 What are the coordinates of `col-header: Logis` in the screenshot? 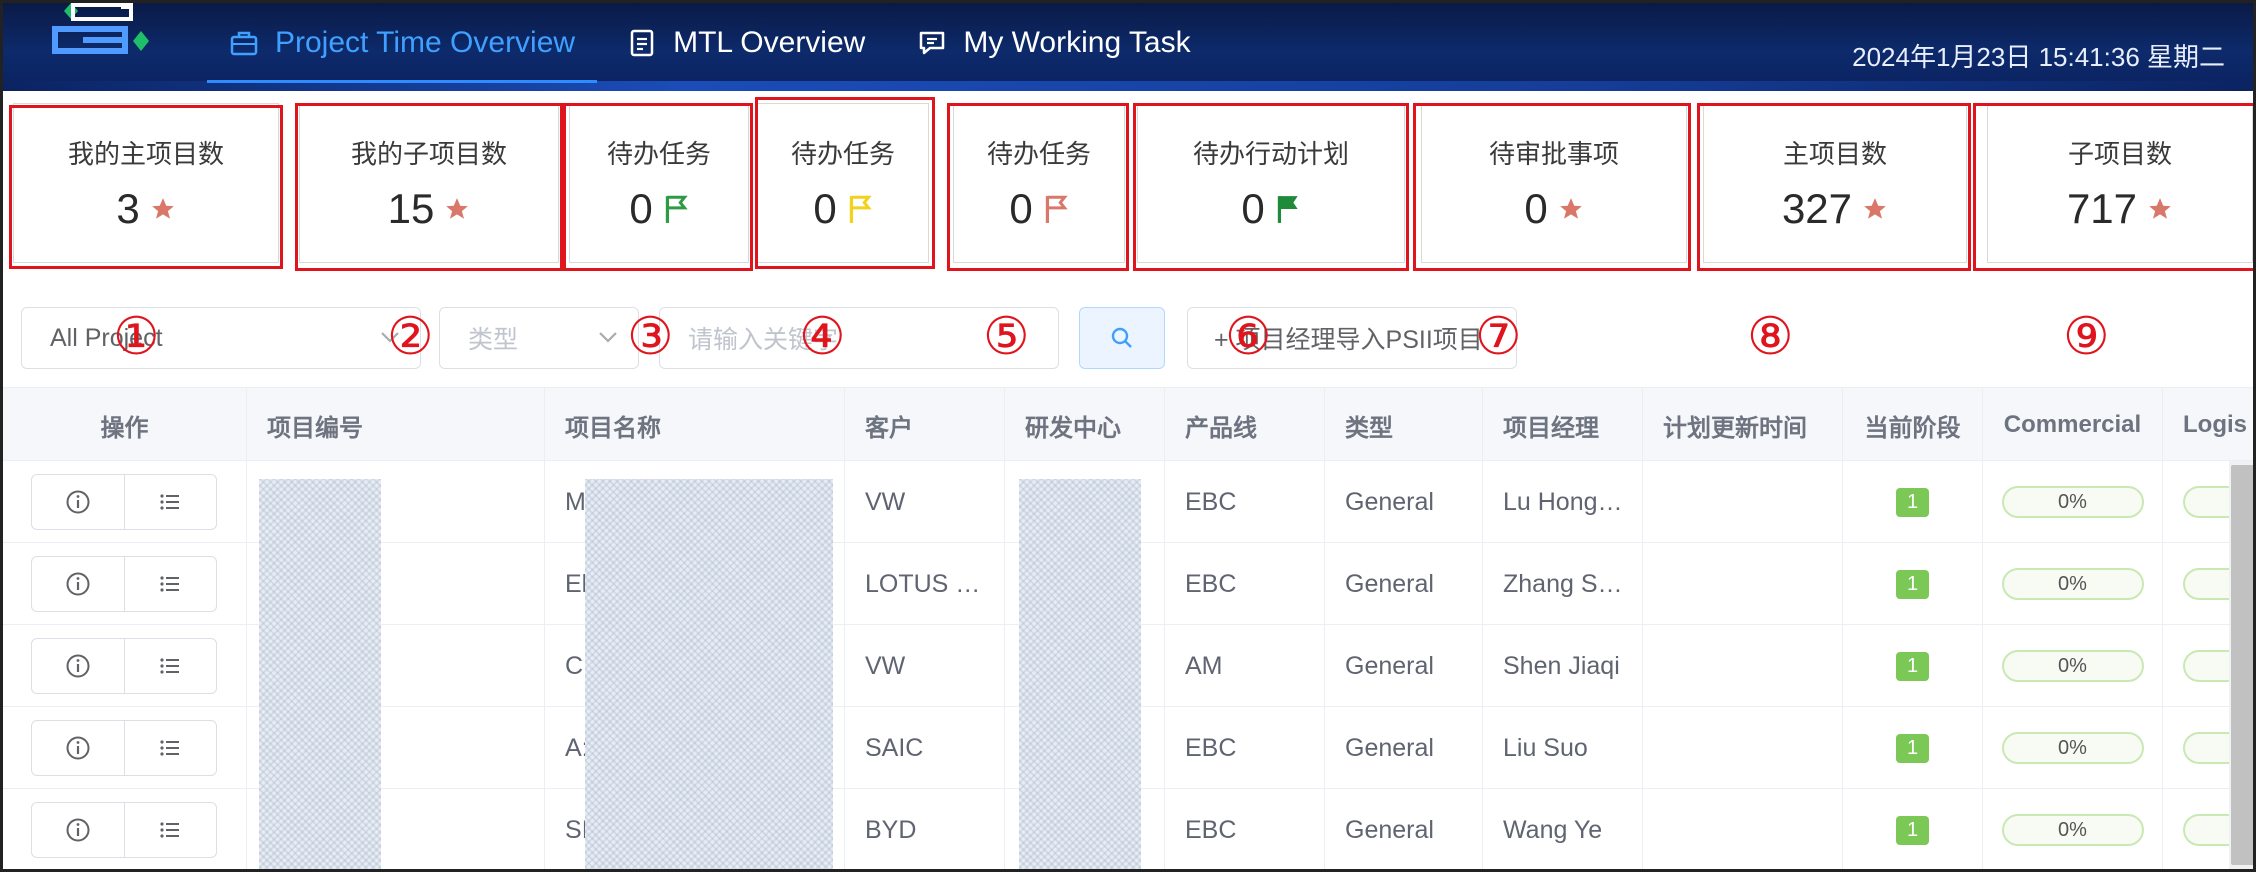 It's located at (2208, 425).